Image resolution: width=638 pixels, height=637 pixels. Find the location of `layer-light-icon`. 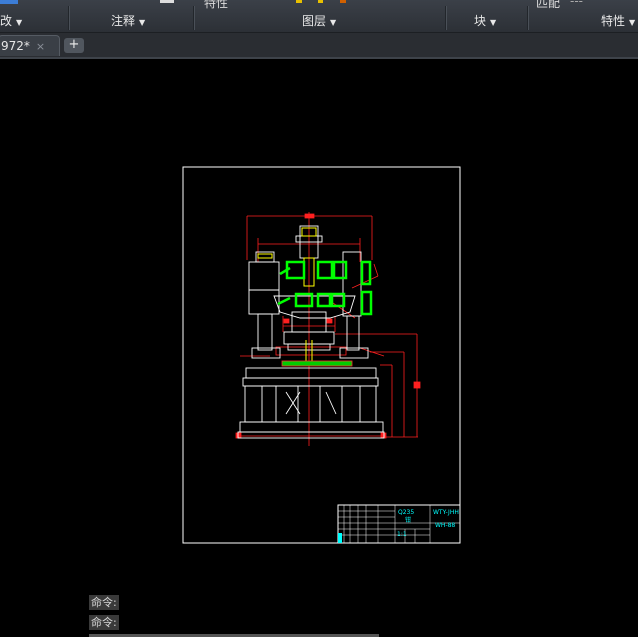

layer-light-icon is located at coordinates (299, 1).